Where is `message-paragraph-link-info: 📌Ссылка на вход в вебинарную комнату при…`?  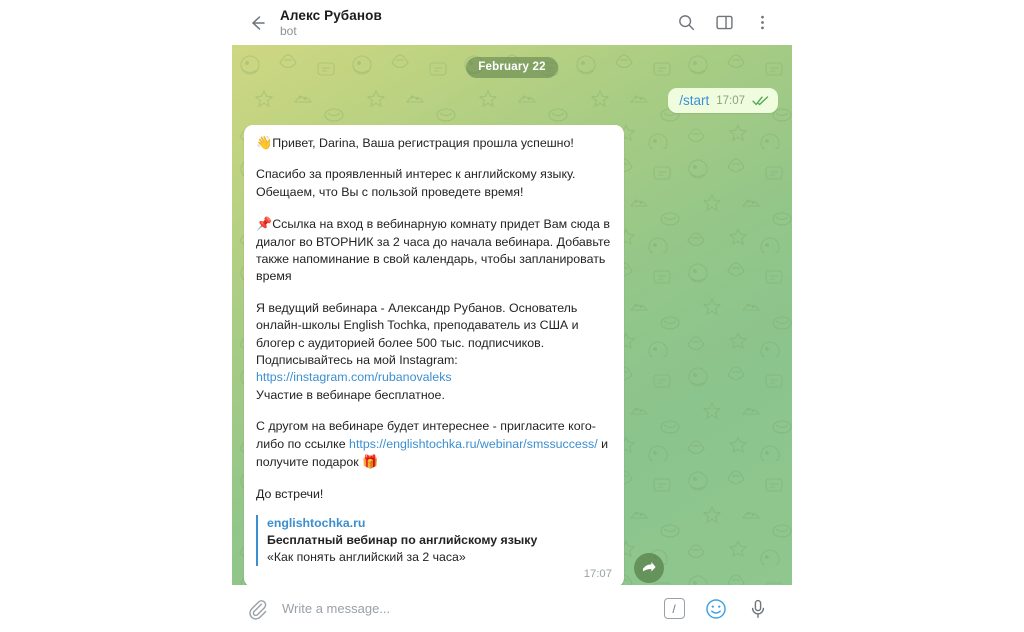 message-paragraph-link-info: 📌Ссылка на вход в вебинарную комнату при… is located at coordinates (434, 250).